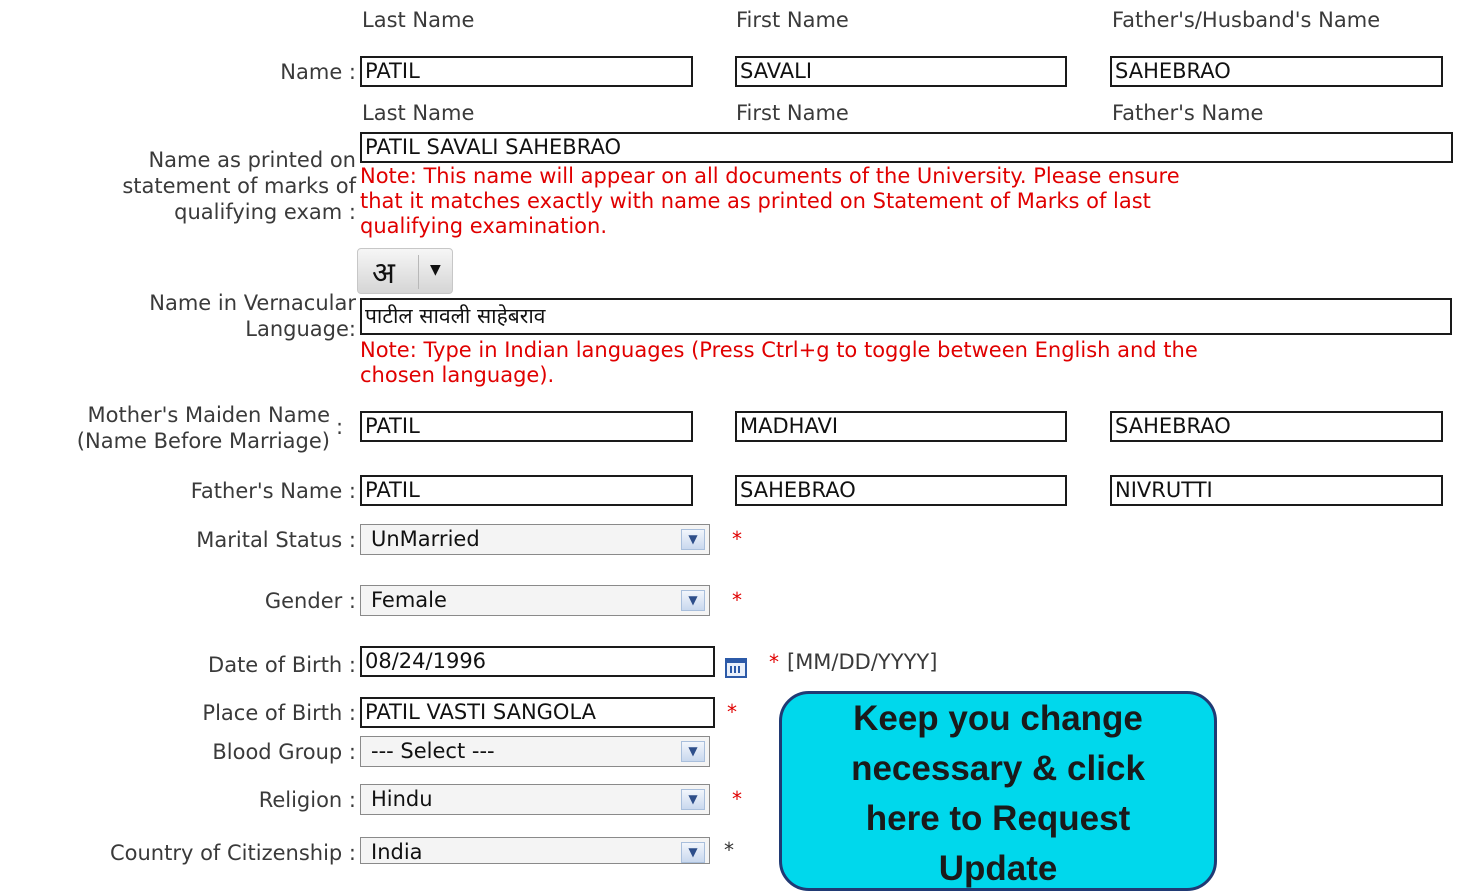 The image size is (1462, 894). What do you see at coordinates (792, 113) in the screenshot?
I see `header-first-name-2: First Name` at bounding box center [792, 113].